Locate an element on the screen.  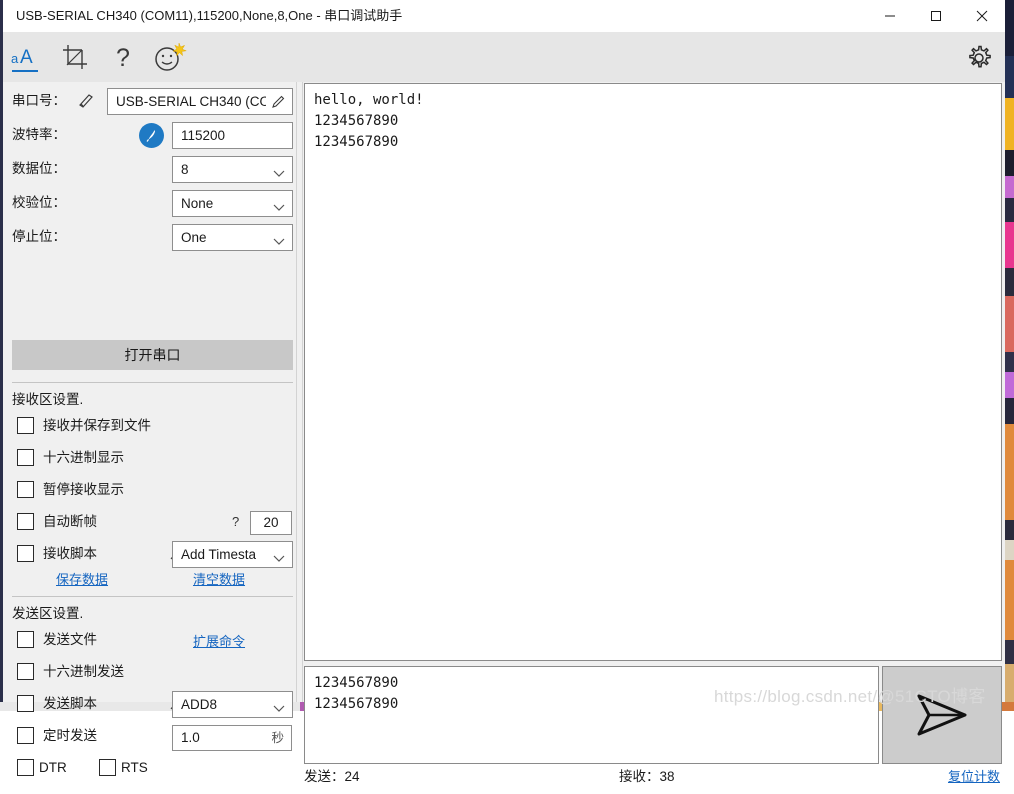
toolbar-accent-stripe is located at coordinates (1, 57).